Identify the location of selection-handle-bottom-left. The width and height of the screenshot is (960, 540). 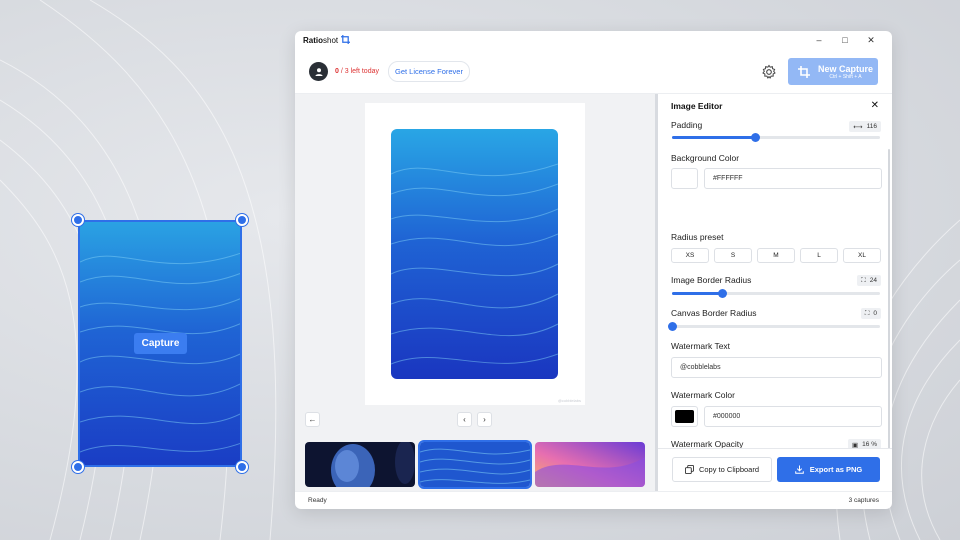
(78, 467).